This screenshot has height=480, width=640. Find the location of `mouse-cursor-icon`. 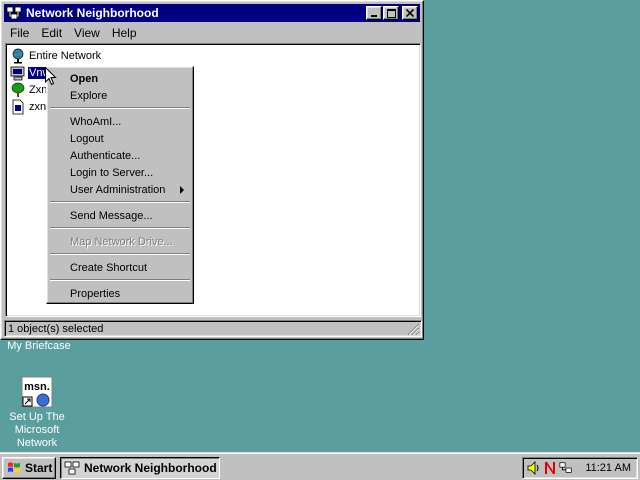

mouse-cursor-icon is located at coordinates (51, 76).